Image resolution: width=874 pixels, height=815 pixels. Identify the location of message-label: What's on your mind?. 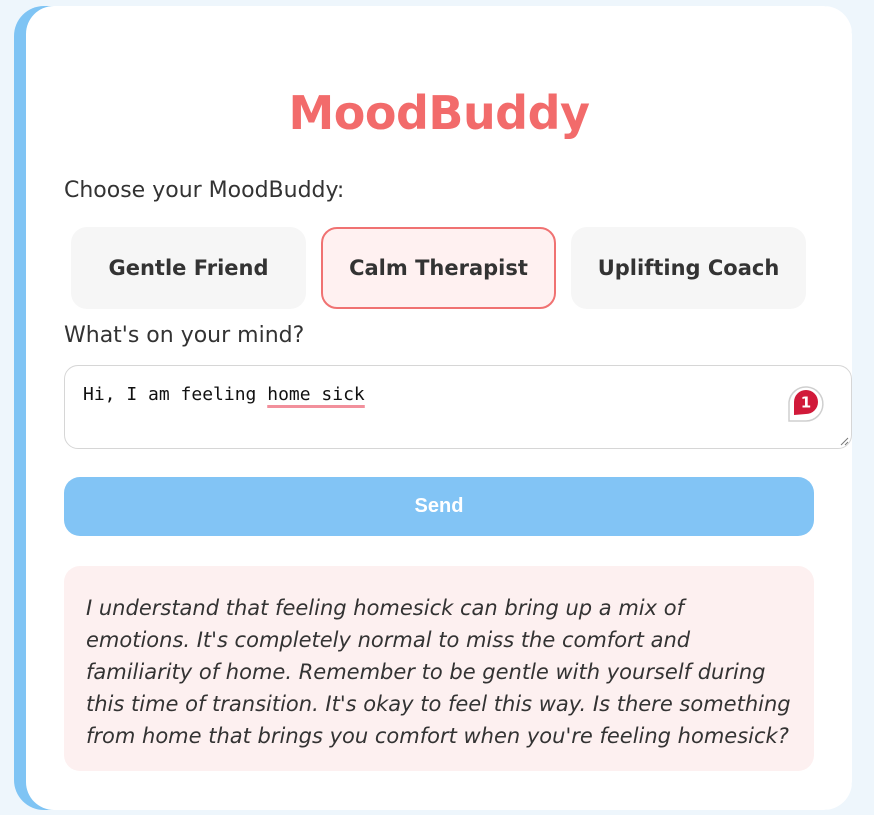
(184, 335).